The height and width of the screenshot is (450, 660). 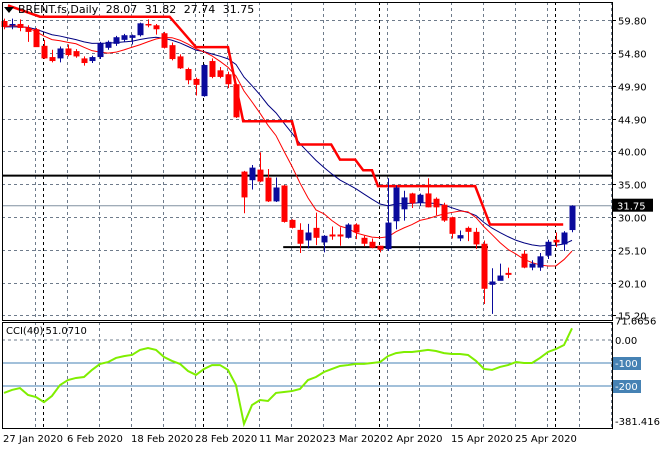 What do you see at coordinates (414, 439) in the screenshot?
I see `date-axis-label: 2 Apr 2020` at bounding box center [414, 439].